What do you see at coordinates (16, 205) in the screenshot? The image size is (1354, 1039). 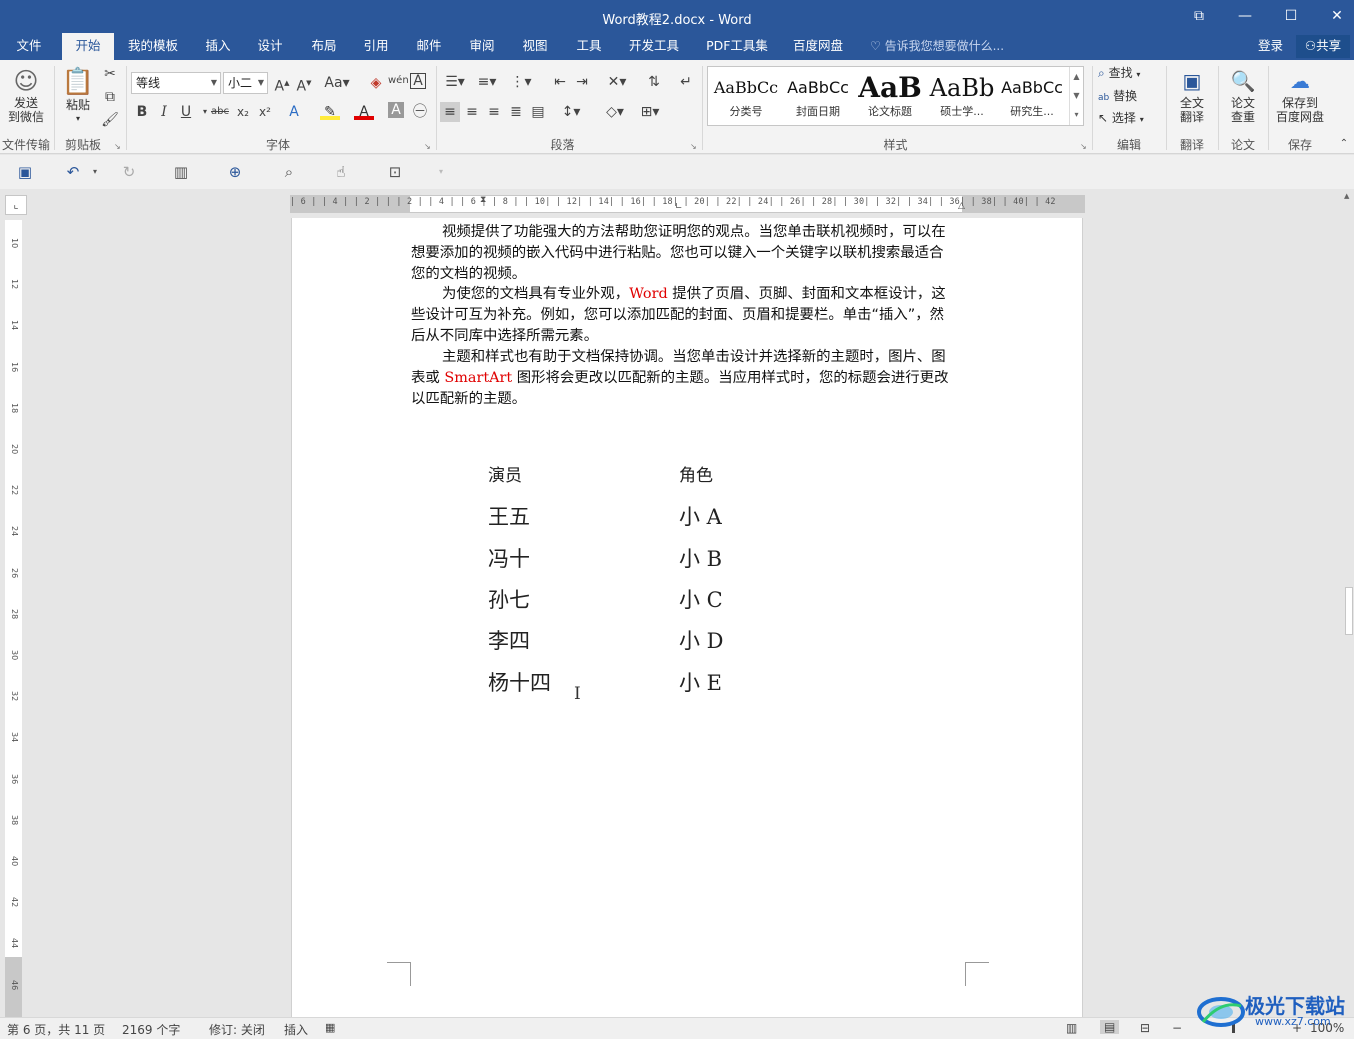 I see `tab-selector-icon: ⌞` at bounding box center [16, 205].